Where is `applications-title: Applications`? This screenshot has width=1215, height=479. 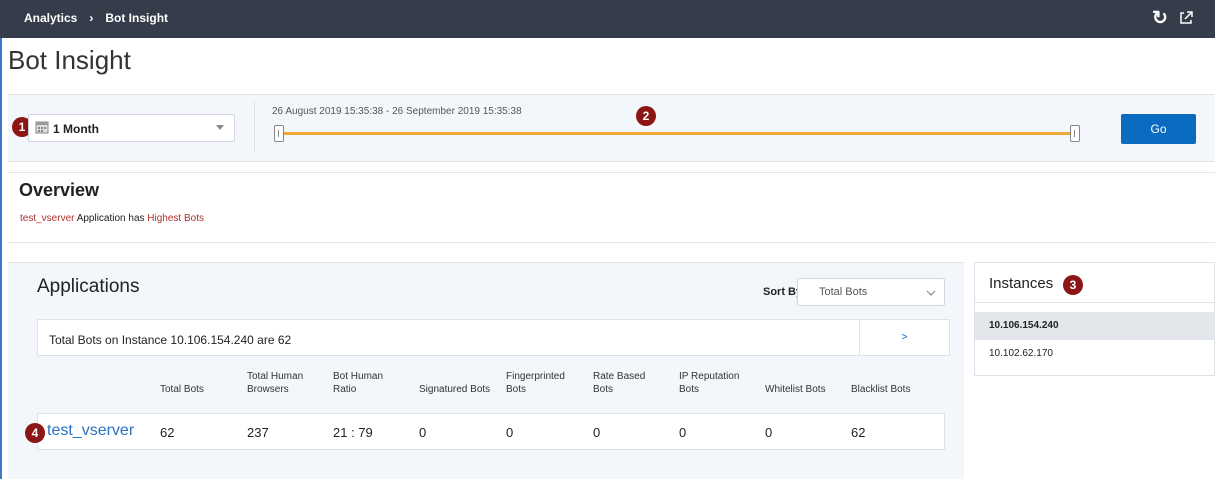 applications-title: Applications is located at coordinates (88, 286).